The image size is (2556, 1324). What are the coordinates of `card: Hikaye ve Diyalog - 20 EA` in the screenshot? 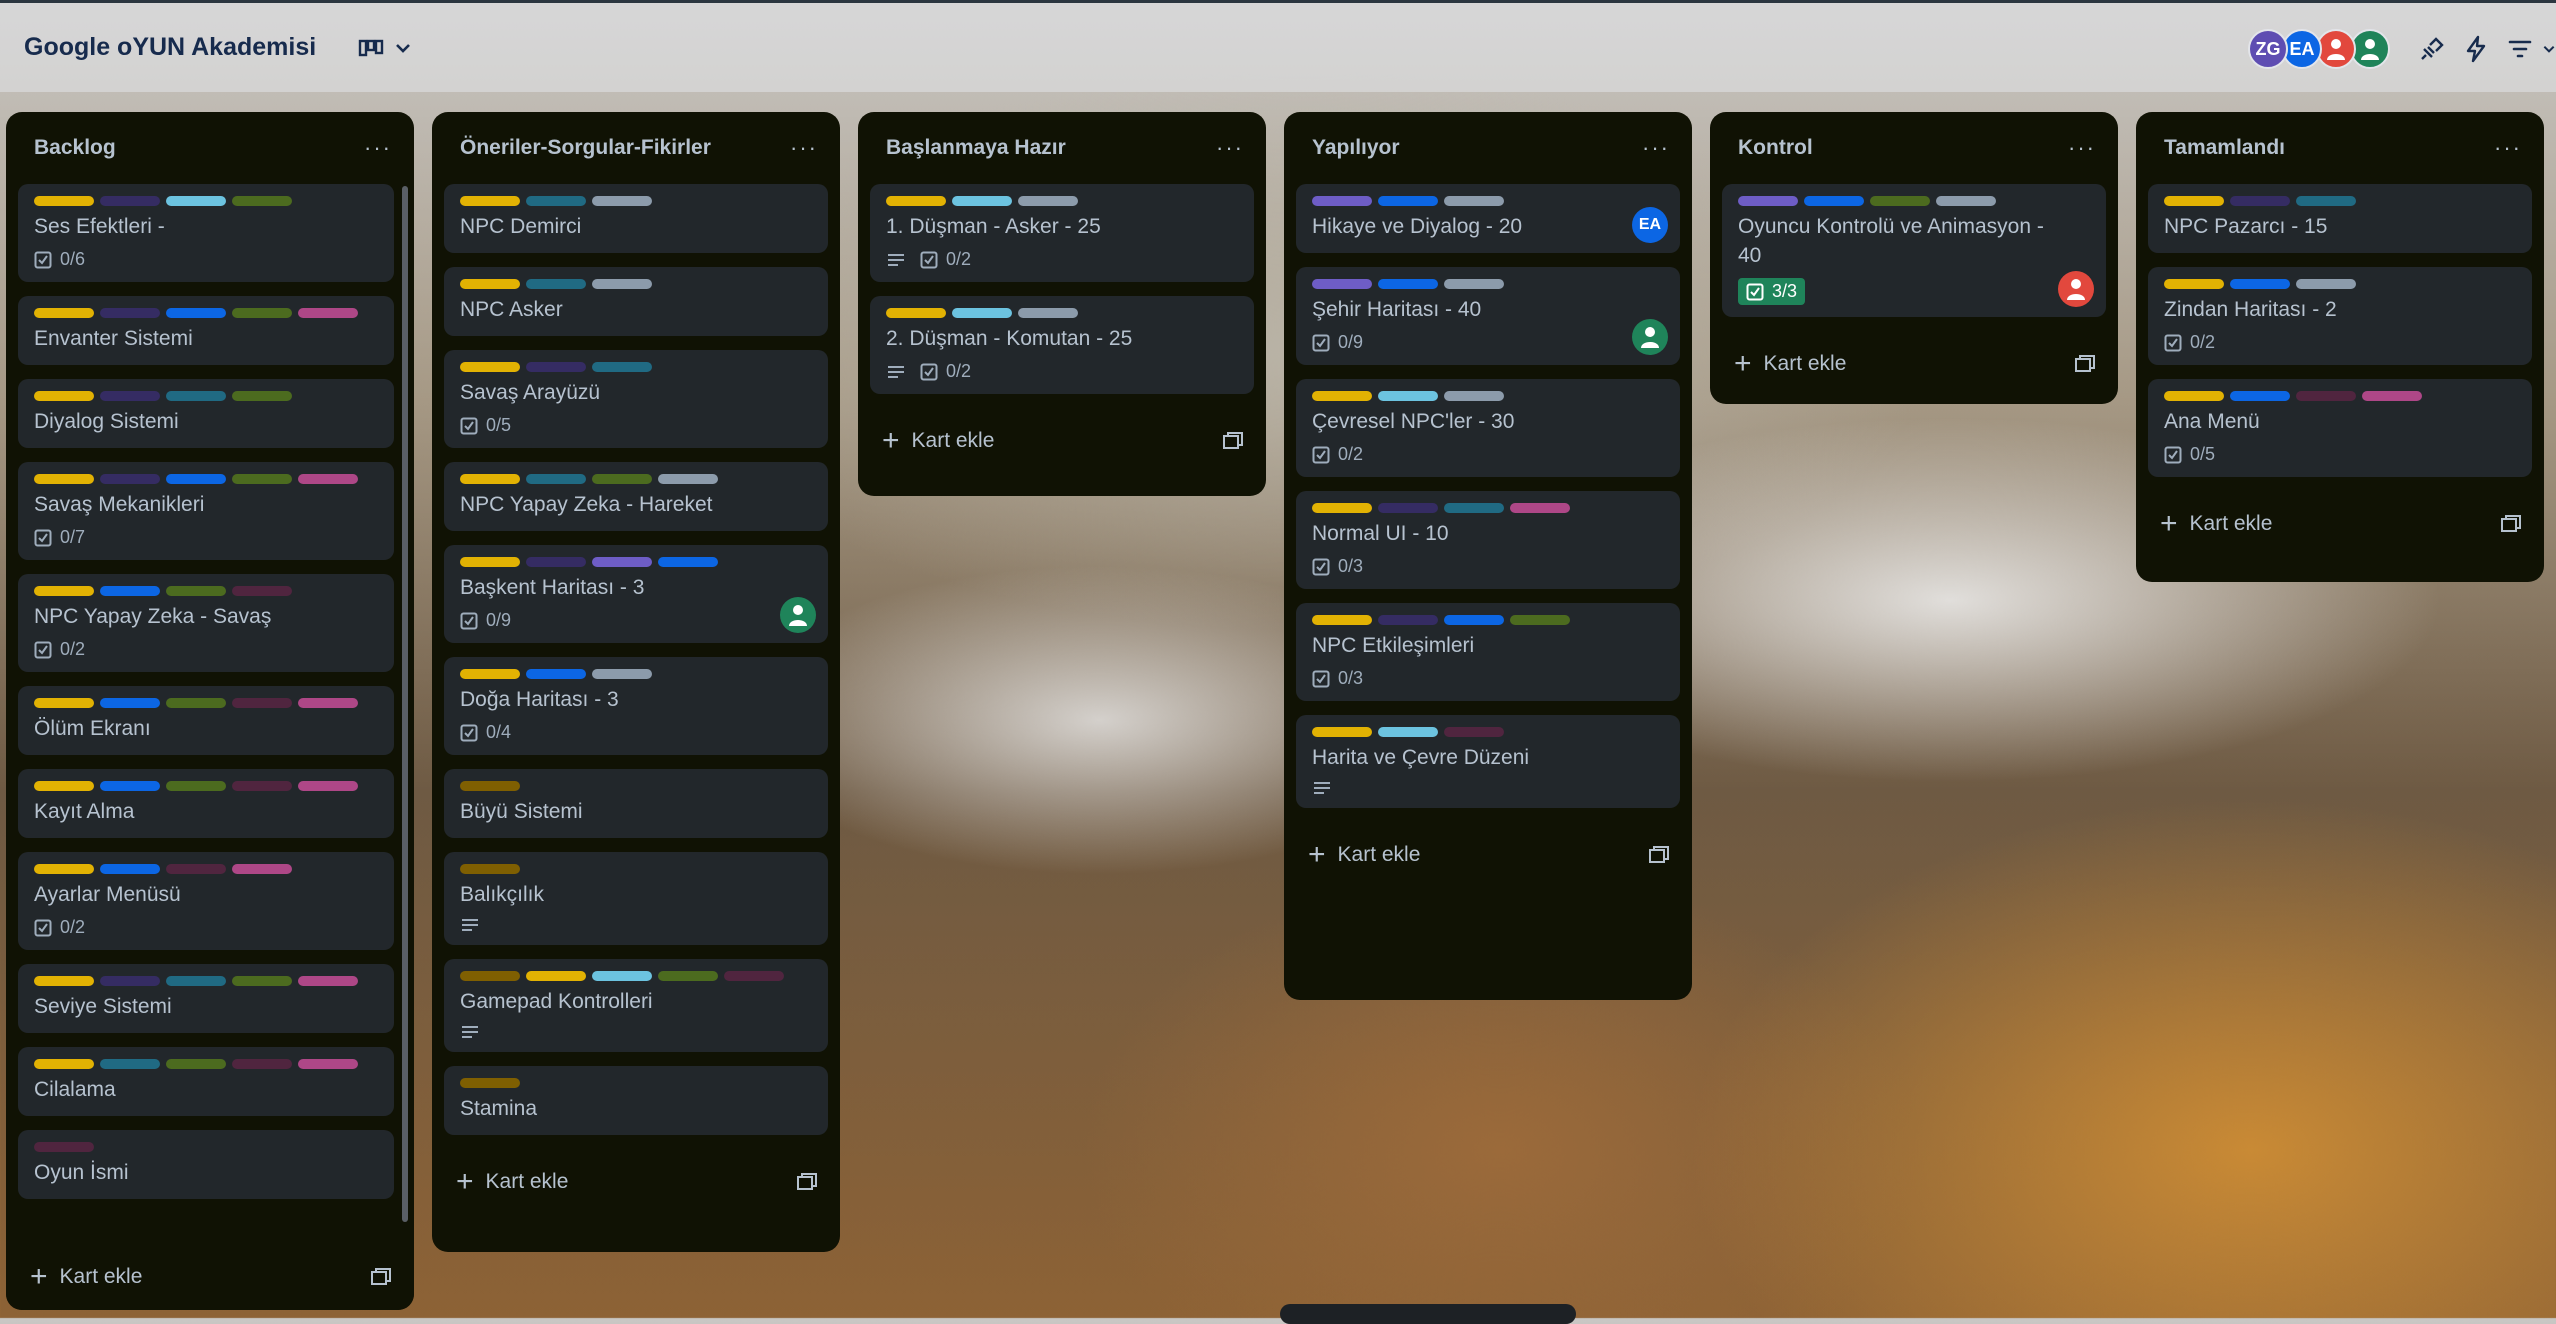 It's located at (1488, 218).